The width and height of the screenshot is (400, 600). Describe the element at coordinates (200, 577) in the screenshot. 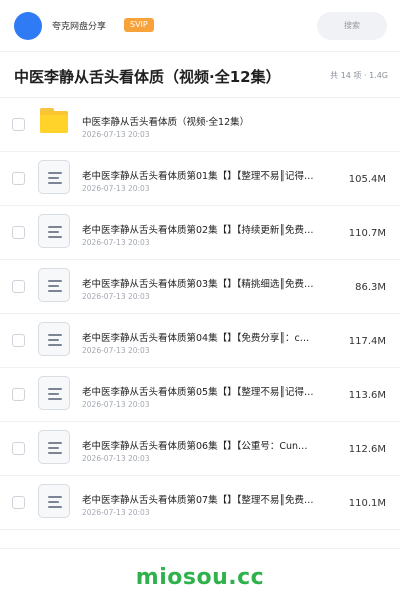

I see `brand-logo-text: miosou.cc` at that location.